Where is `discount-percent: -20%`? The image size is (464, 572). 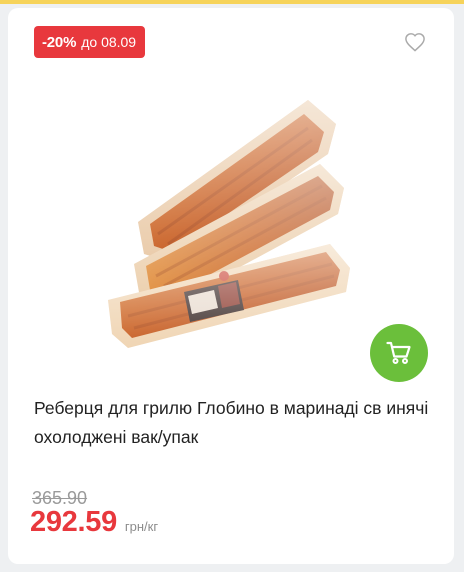 discount-percent: -20% is located at coordinates (59, 42).